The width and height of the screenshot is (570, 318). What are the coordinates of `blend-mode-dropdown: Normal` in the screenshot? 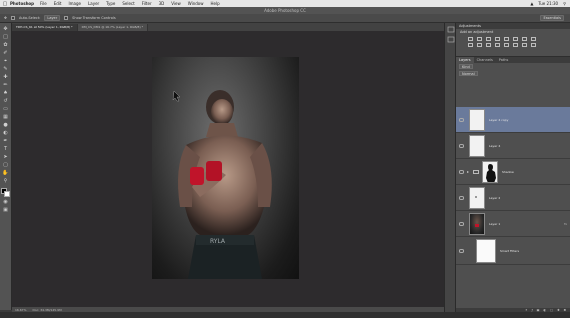 It's located at (468, 73).